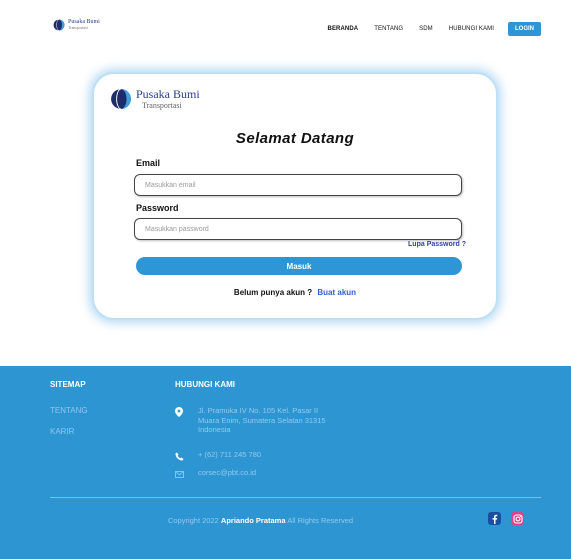  Describe the element at coordinates (69, 410) in the screenshot. I see `footer-link-tentang: TENTANG` at that location.